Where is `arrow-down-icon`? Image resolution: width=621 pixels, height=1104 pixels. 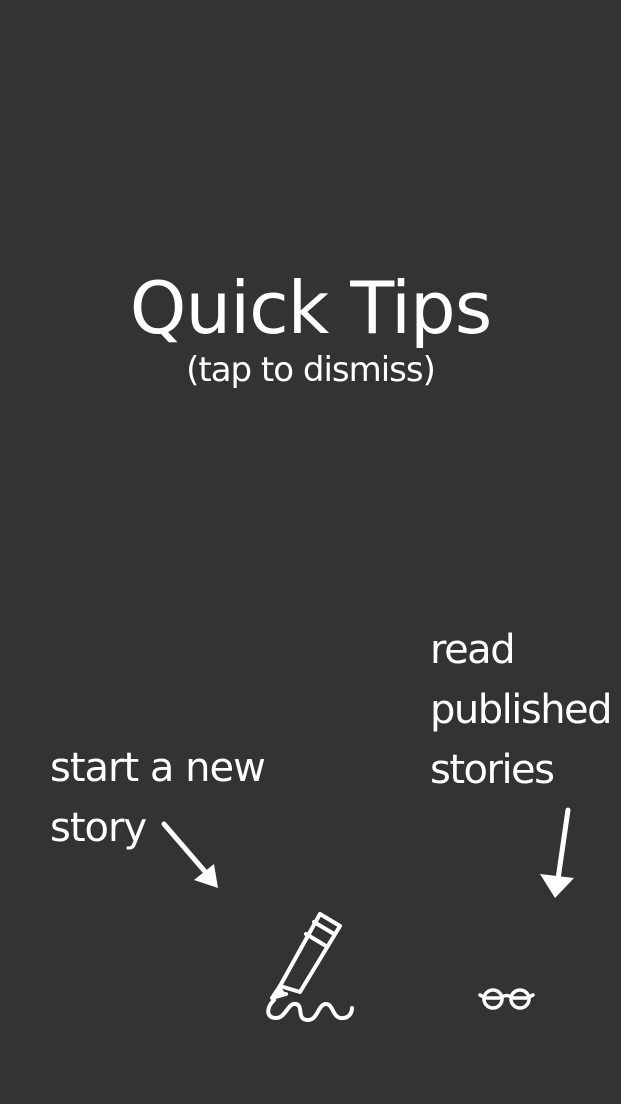 arrow-down-icon is located at coordinates (557, 852).